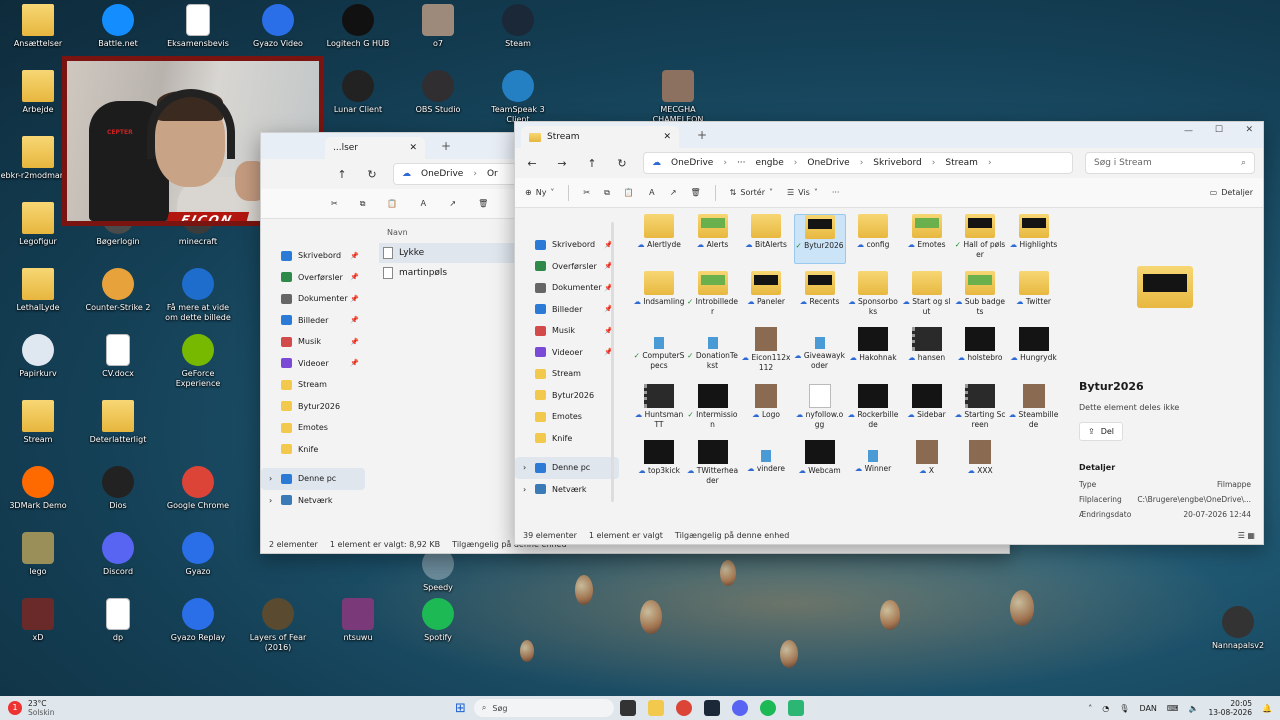 This screenshot has width=1280, height=720. Describe the element at coordinates (438, 570) in the screenshot. I see `desktop-icon: Speedy` at that location.